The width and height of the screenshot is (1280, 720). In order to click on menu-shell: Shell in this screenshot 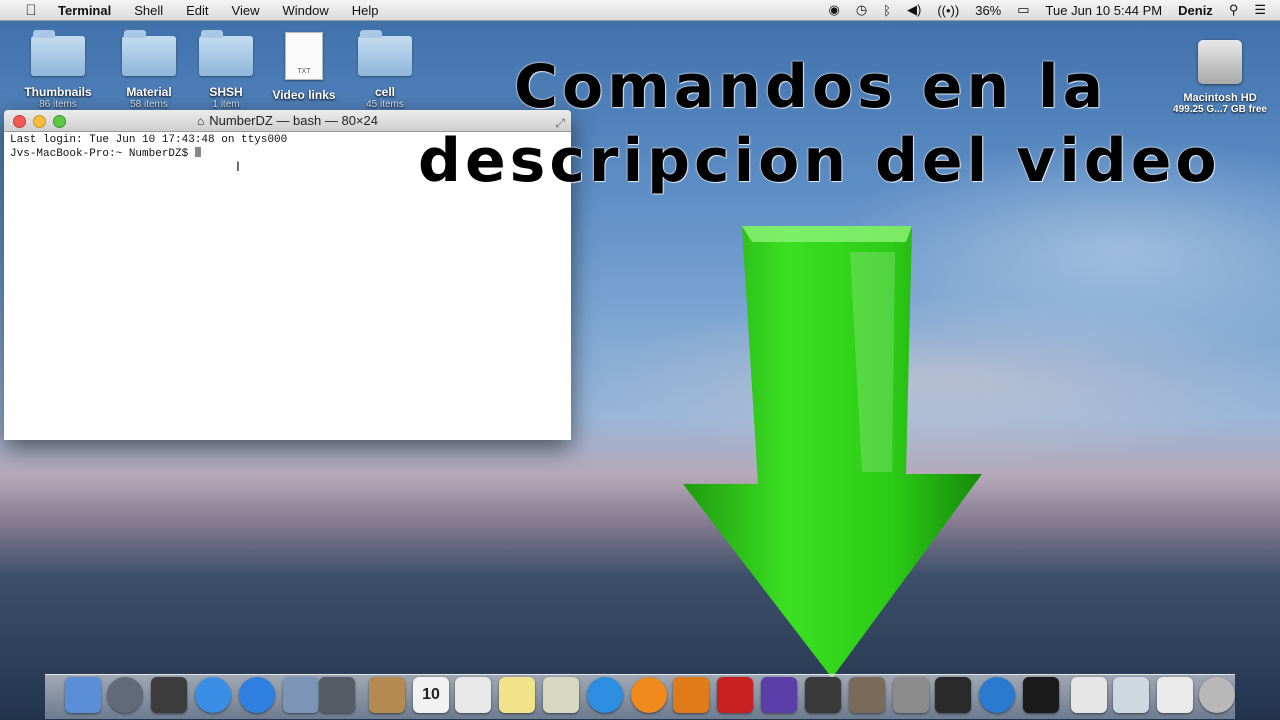, I will do `click(148, 10)`.